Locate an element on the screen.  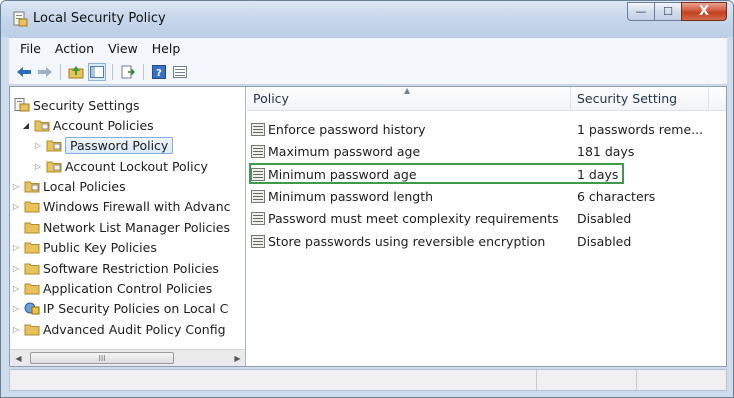
column-header: Policy ▲ Security Setting is located at coordinates (486, 98).